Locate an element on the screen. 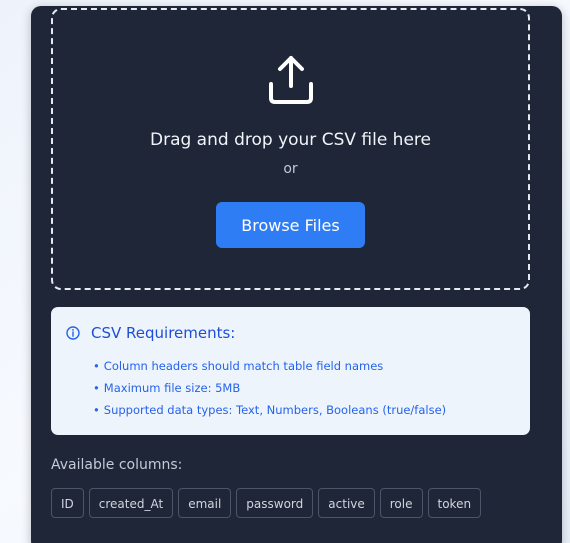 The width and height of the screenshot is (570, 543). column-chip-email: email is located at coordinates (205, 503).